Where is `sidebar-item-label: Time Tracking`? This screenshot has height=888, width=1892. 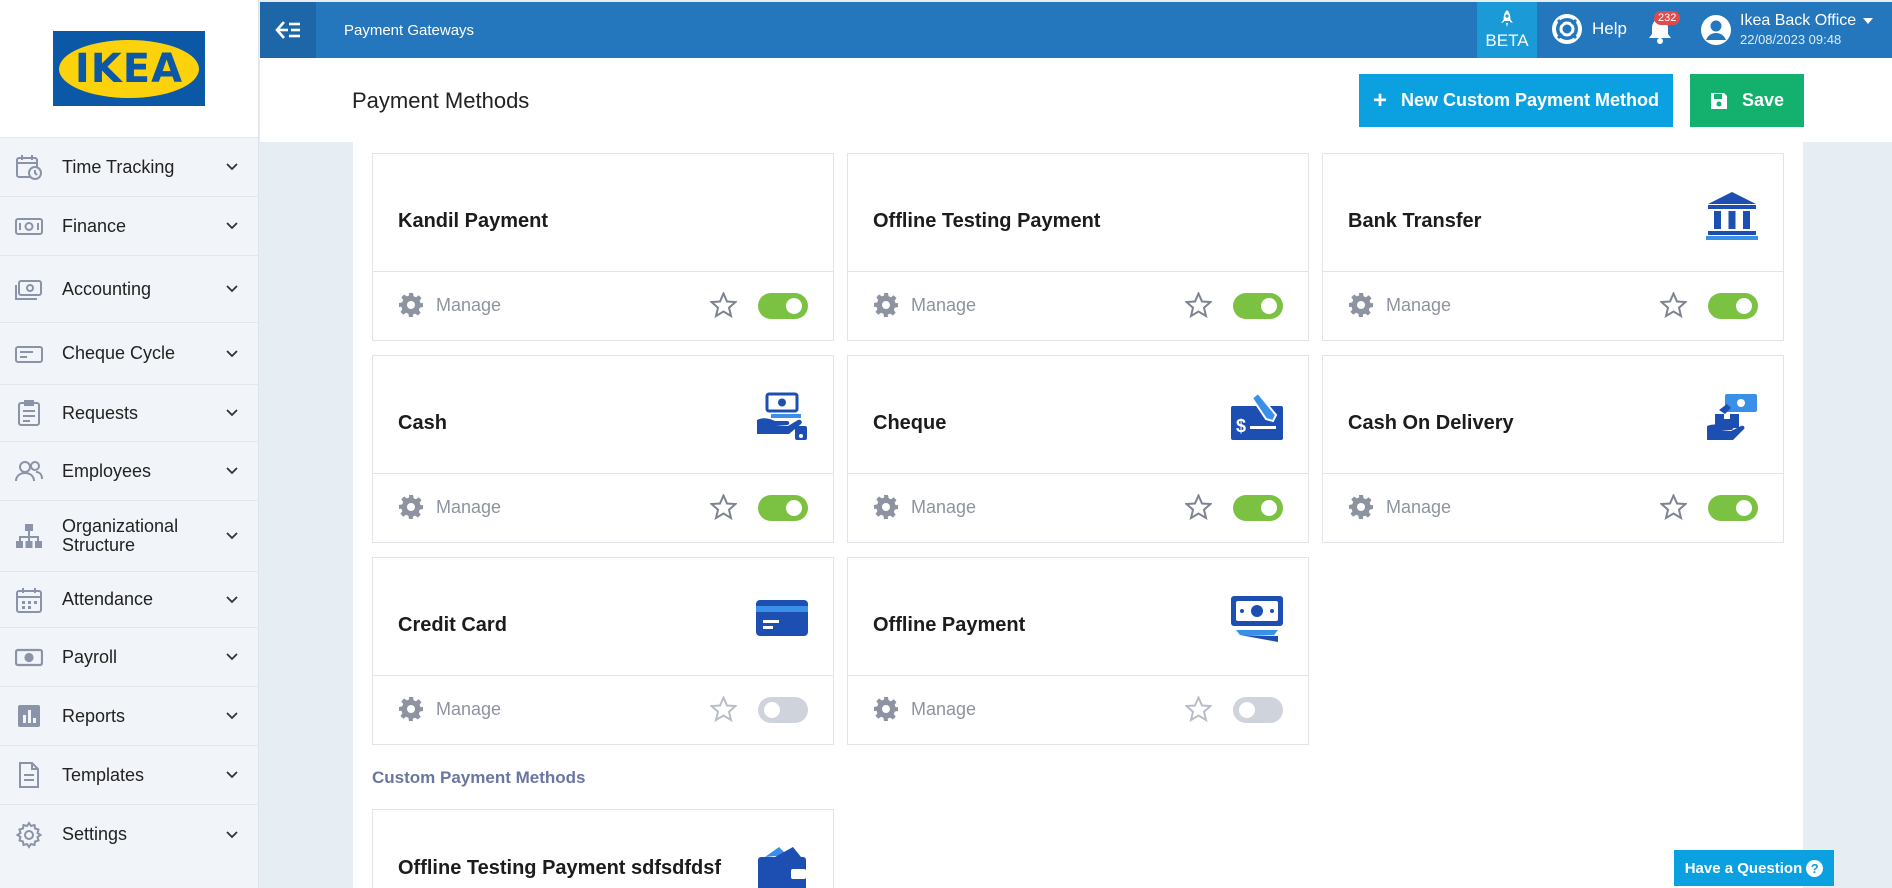 sidebar-item-label: Time Tracking is located at coordinates (118, 166).